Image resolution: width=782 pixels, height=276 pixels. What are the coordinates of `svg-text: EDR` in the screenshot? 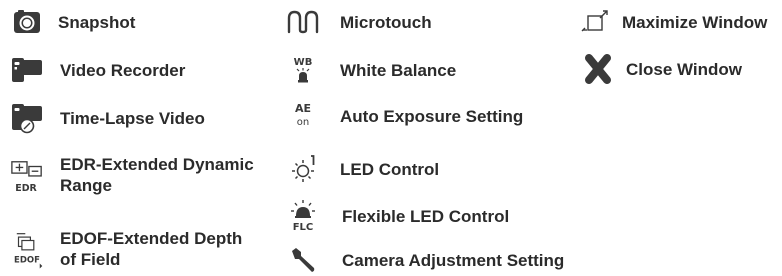 It's located at (26, 188).